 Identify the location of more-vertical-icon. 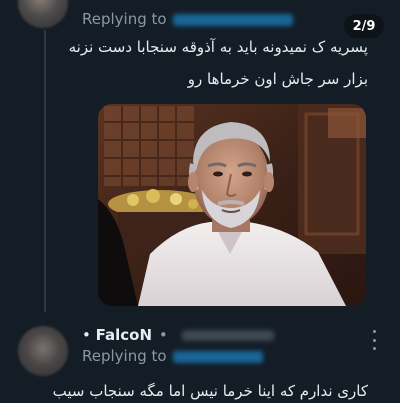
(374, 340).